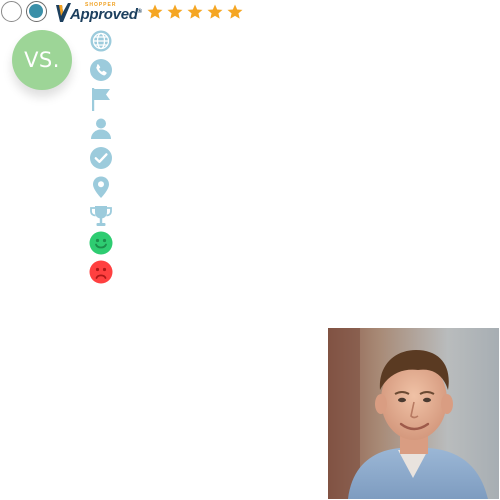 The height and width of the screenshot is (500, 500). I want to click on shopper-approved-logo: SHOPPER Approved®, so click(98, 12).